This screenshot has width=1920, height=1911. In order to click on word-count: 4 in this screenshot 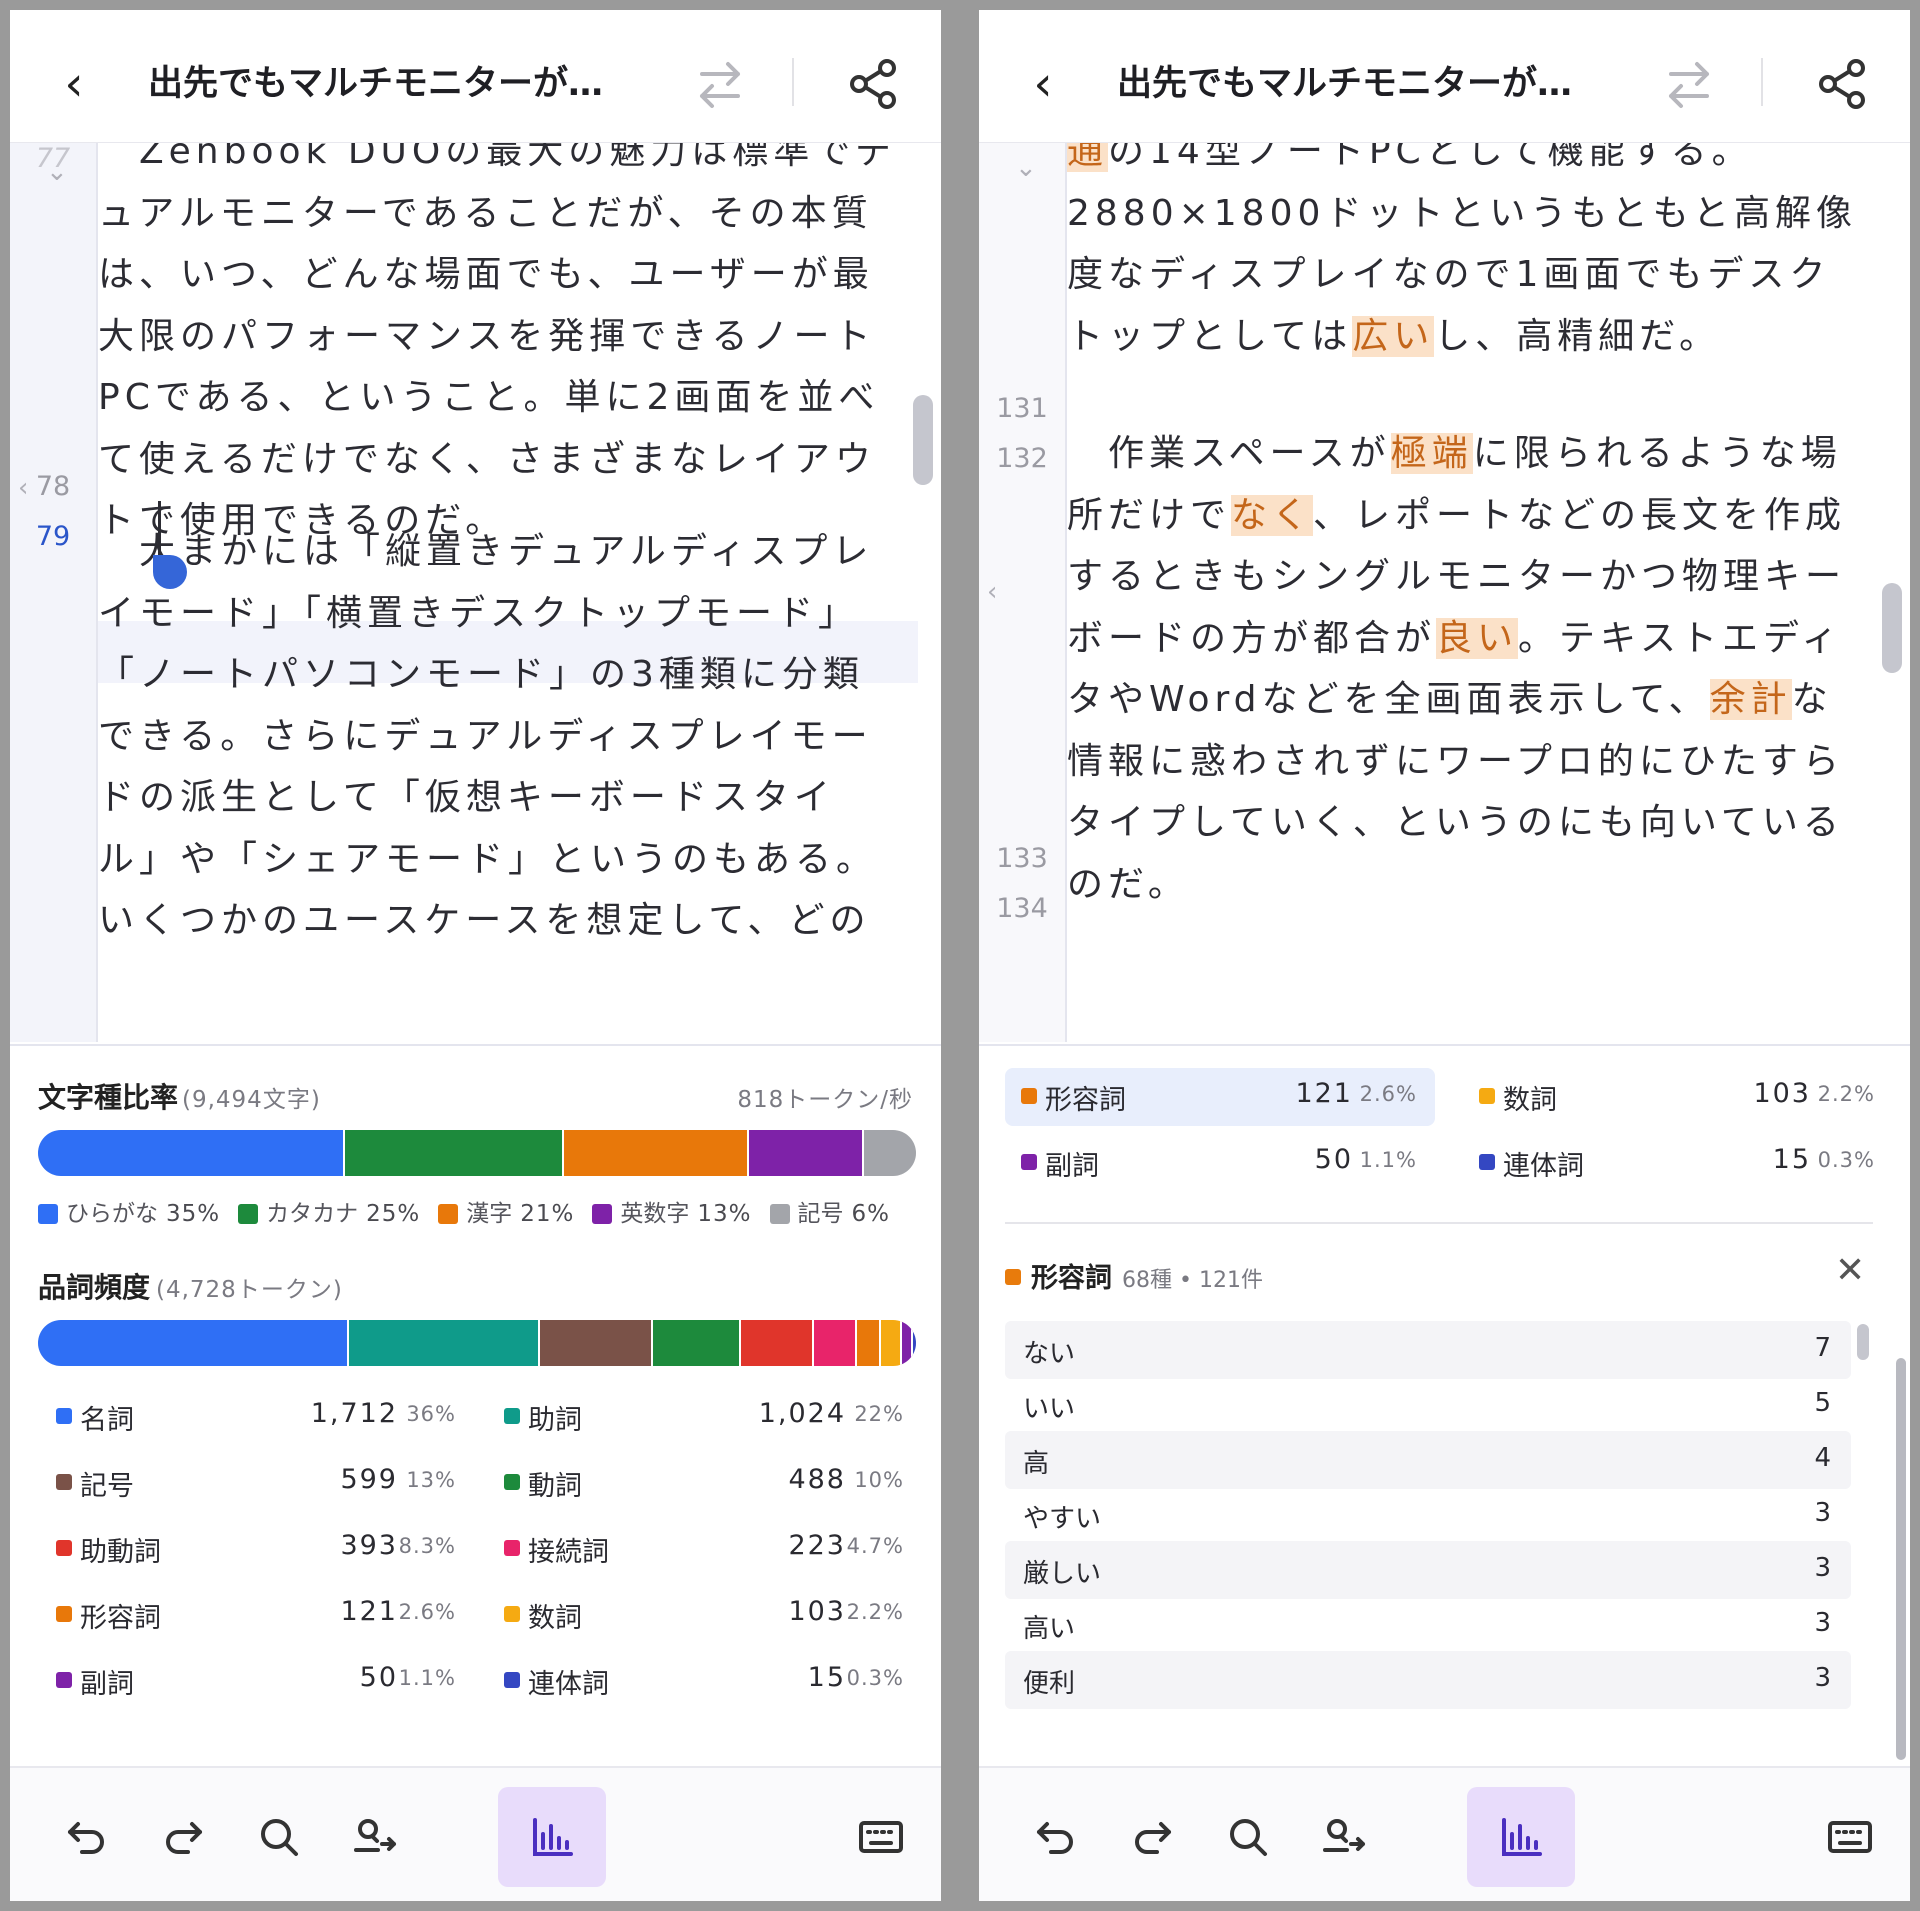, I will do `click(1822, 1458)`.